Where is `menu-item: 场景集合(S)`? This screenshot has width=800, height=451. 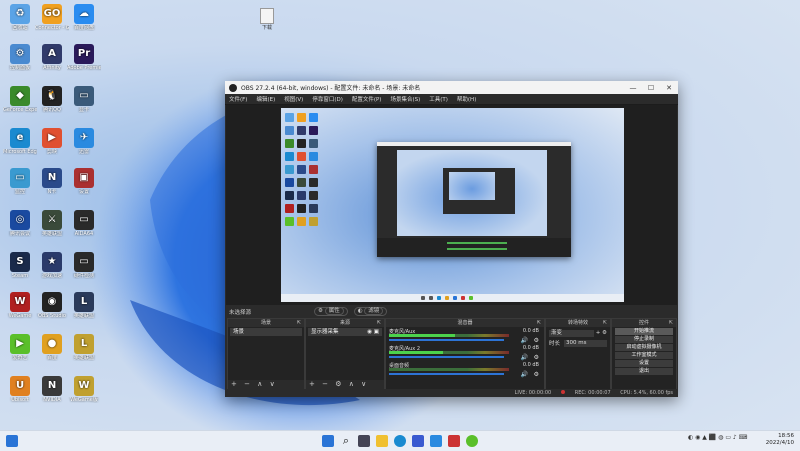 menu-item: 场景集合(S) is located at coordinates (405, 99).